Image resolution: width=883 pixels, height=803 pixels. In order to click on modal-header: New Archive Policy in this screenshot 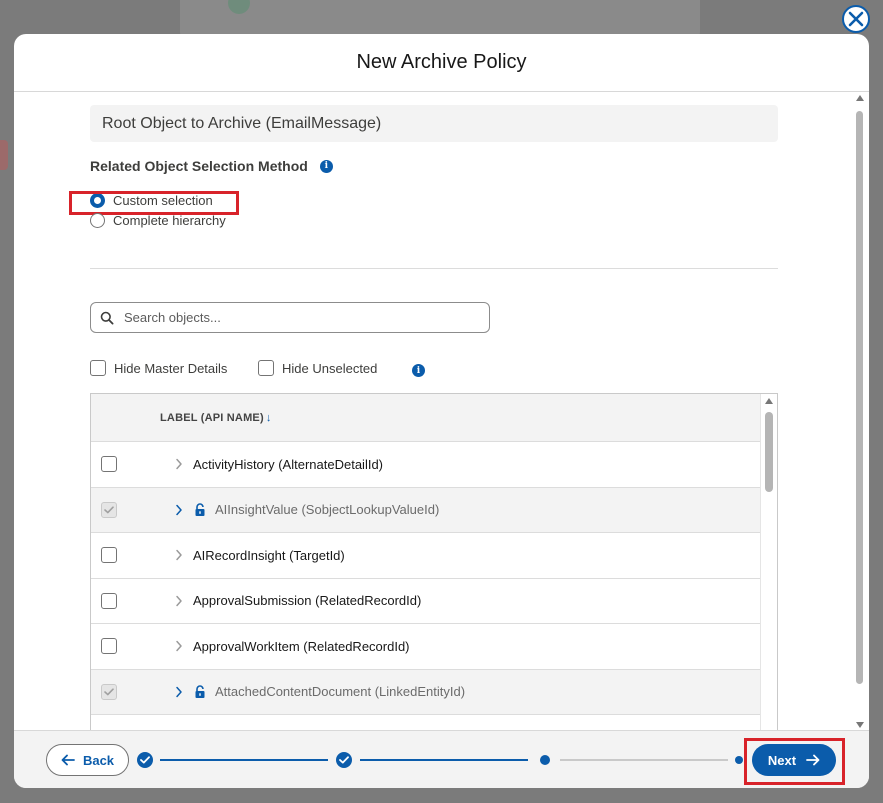, I will do `click(441, 63)`.